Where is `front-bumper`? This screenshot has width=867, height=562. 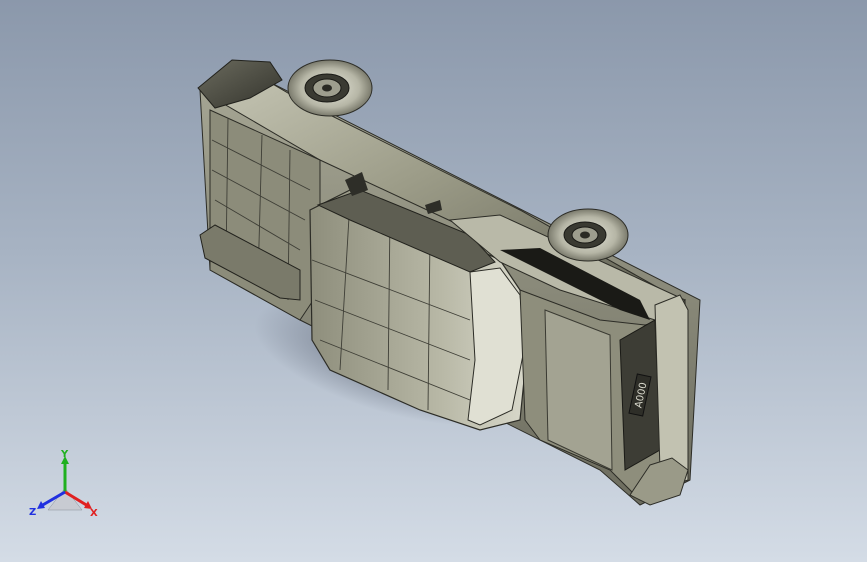
front-bumper is located at coordinates (671, 390).